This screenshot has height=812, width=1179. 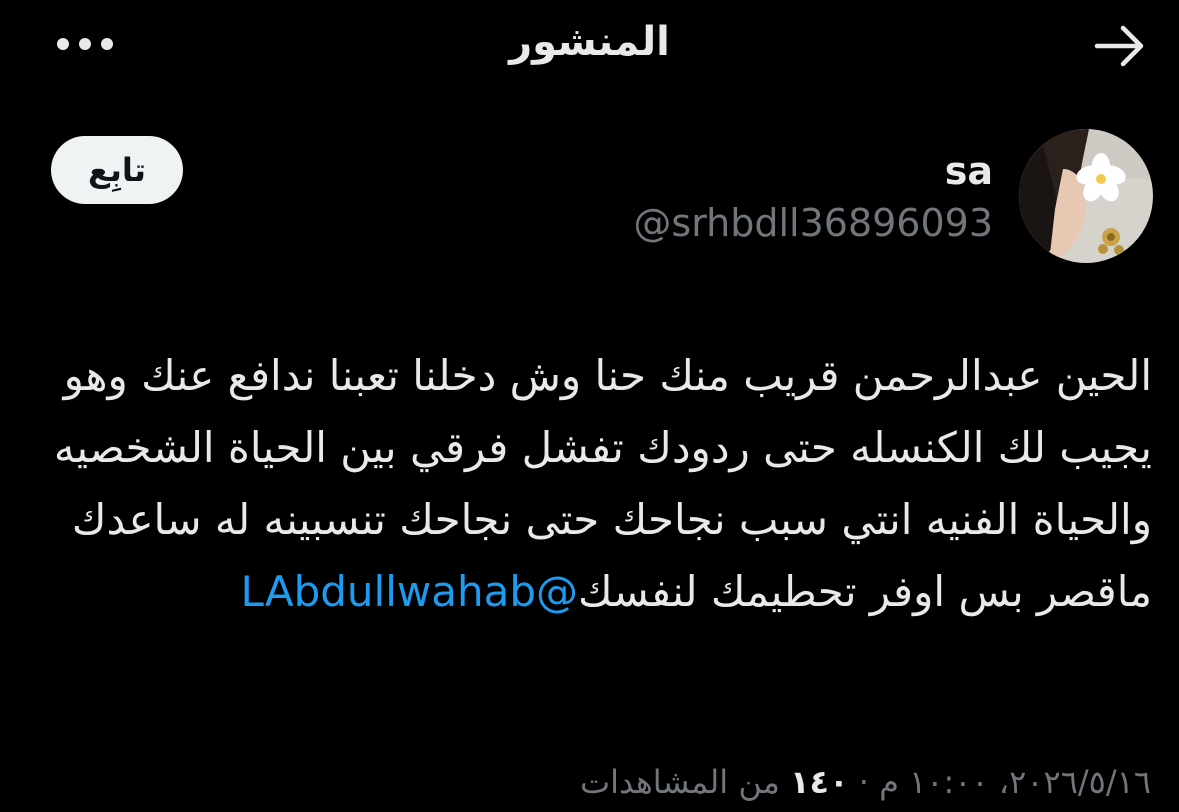 I want to click on tweet-timestamp: ٢٠٢٦/٥/١٦، ١٠:٠٠ م, so click(x=1015, y=782).